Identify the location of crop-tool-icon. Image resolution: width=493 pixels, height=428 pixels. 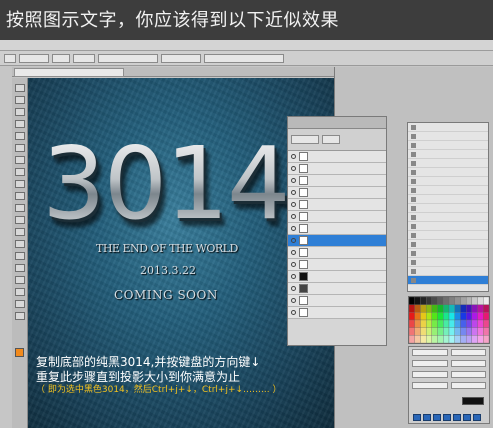
(20, 136).